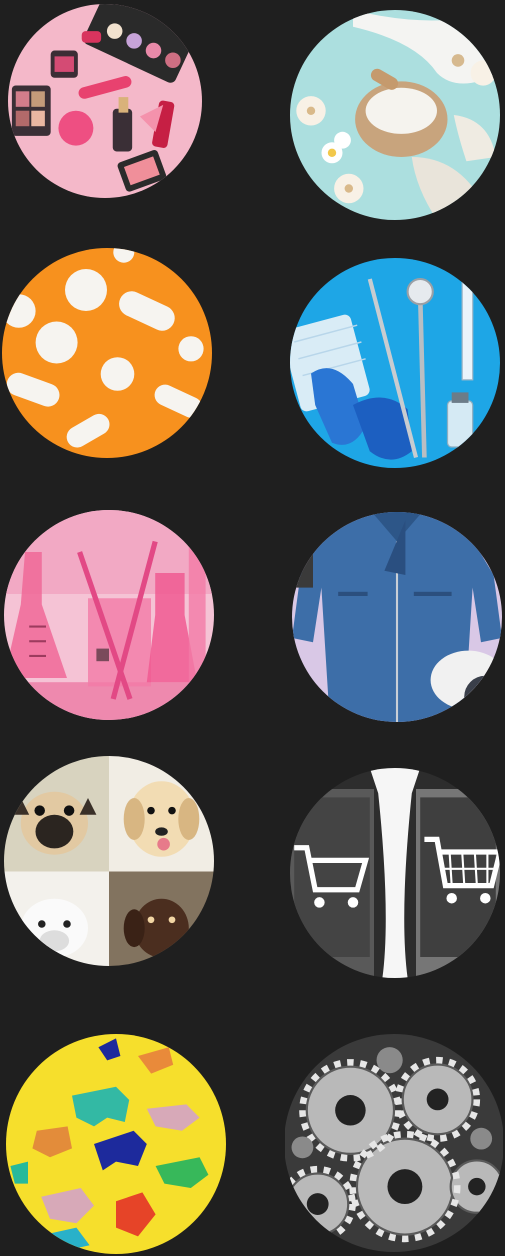 This screenshot has width=505, height=1256. I want to click on pink-glassware-image, so click(109, 615).